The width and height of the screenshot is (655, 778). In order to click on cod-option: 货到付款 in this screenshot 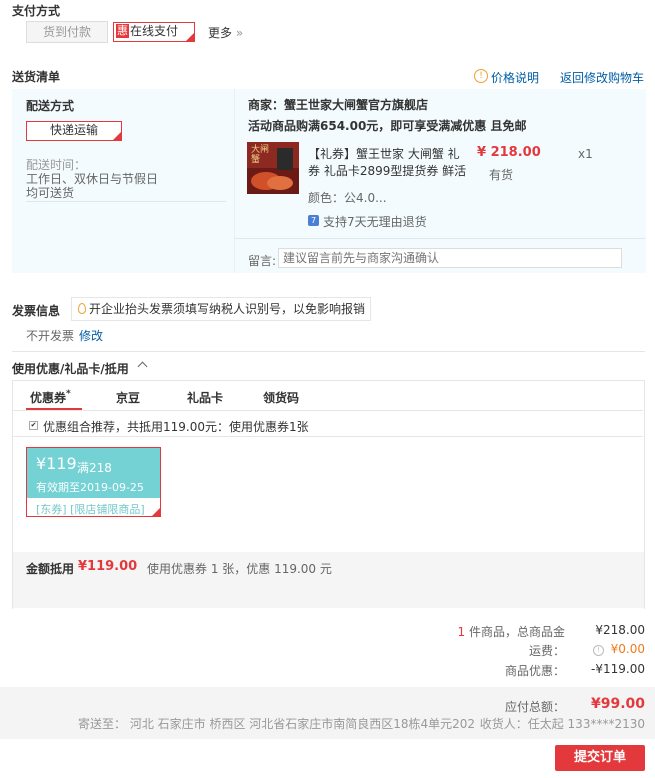, I will do `click(67, 32)`.